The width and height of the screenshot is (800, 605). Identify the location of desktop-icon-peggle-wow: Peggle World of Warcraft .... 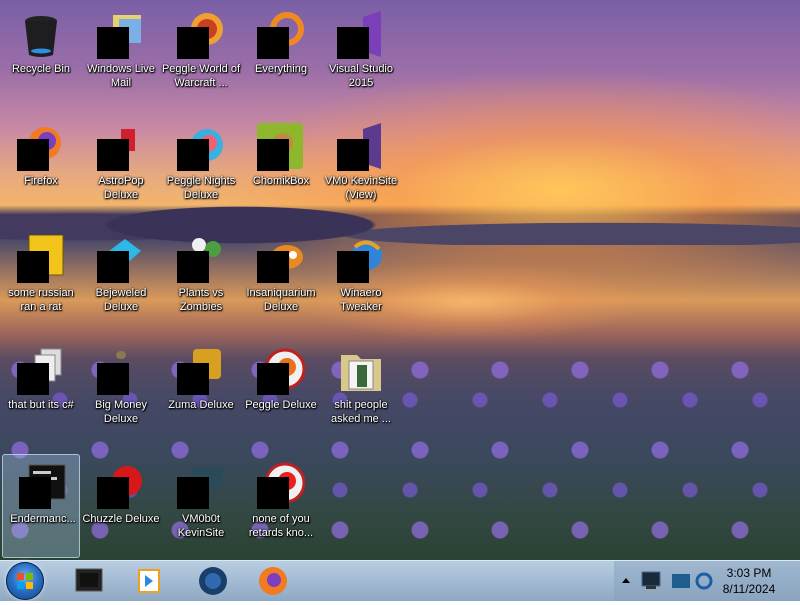
(200, 56).